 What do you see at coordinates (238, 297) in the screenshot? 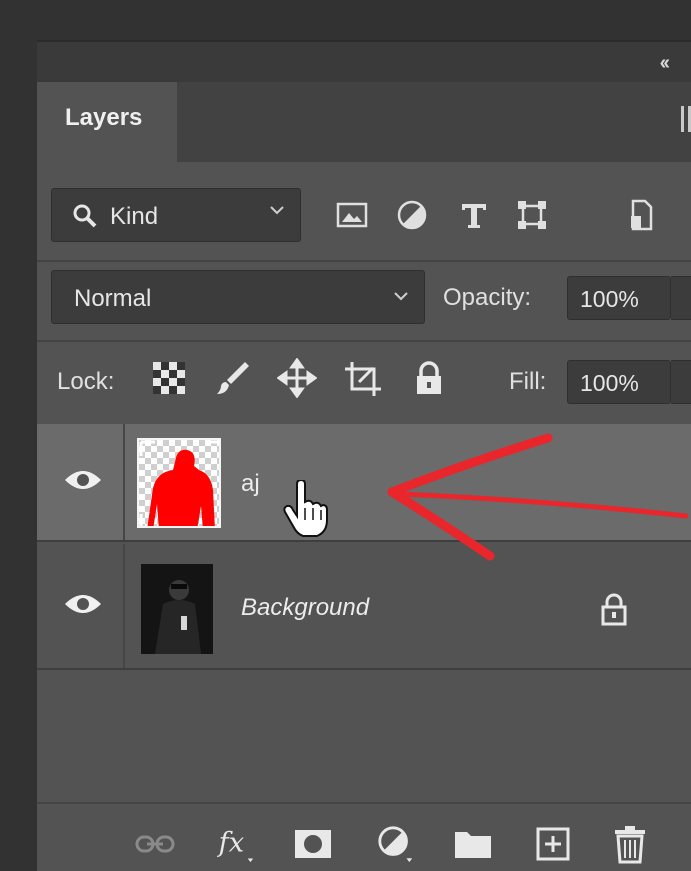
I see `blend-mode-select: Normal` at bounding box center [238, 297].